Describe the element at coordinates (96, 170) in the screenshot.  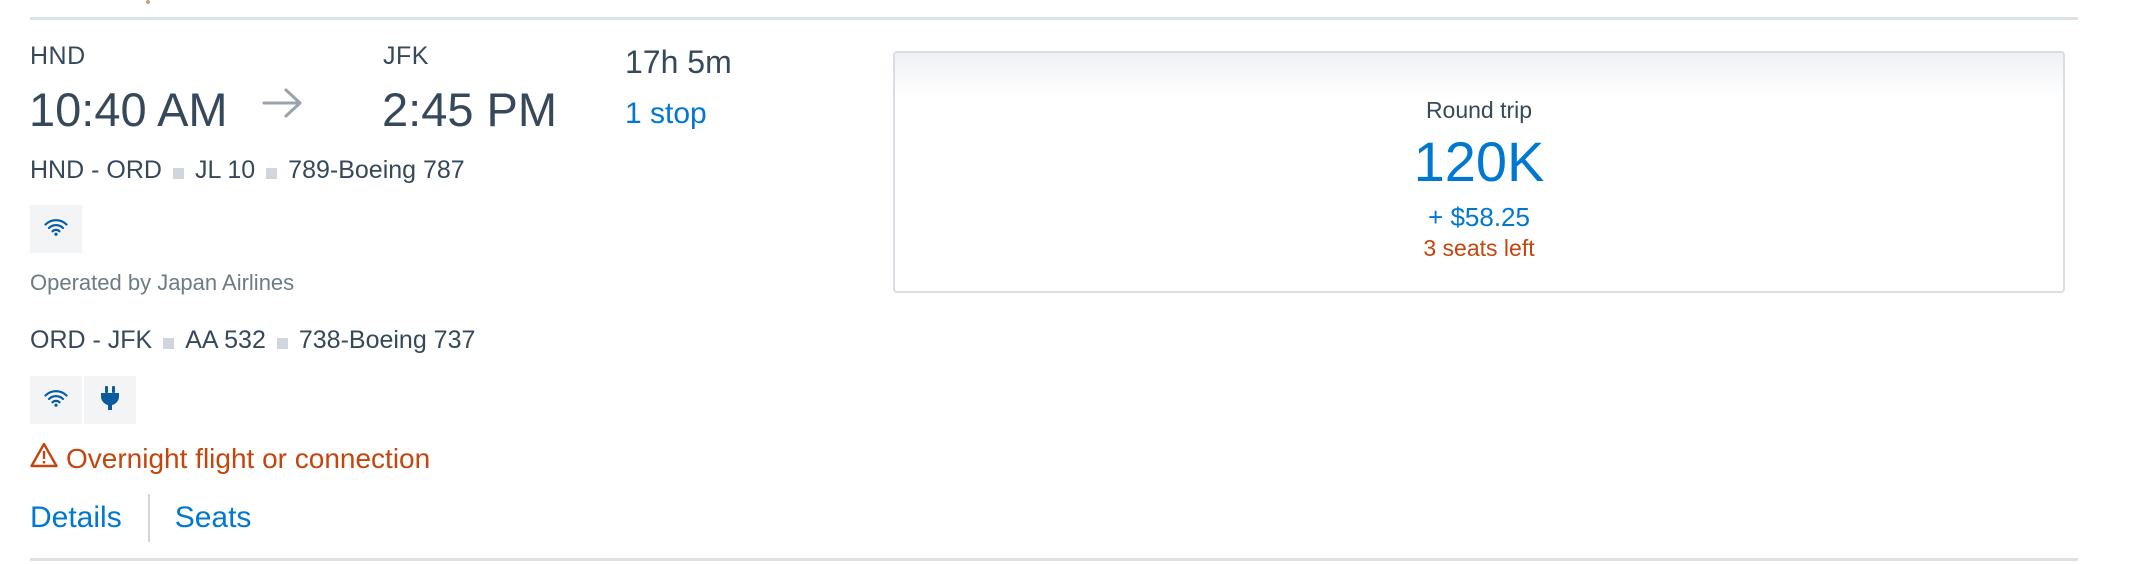
I see `segment-1-route: HND - ORD` at that location.